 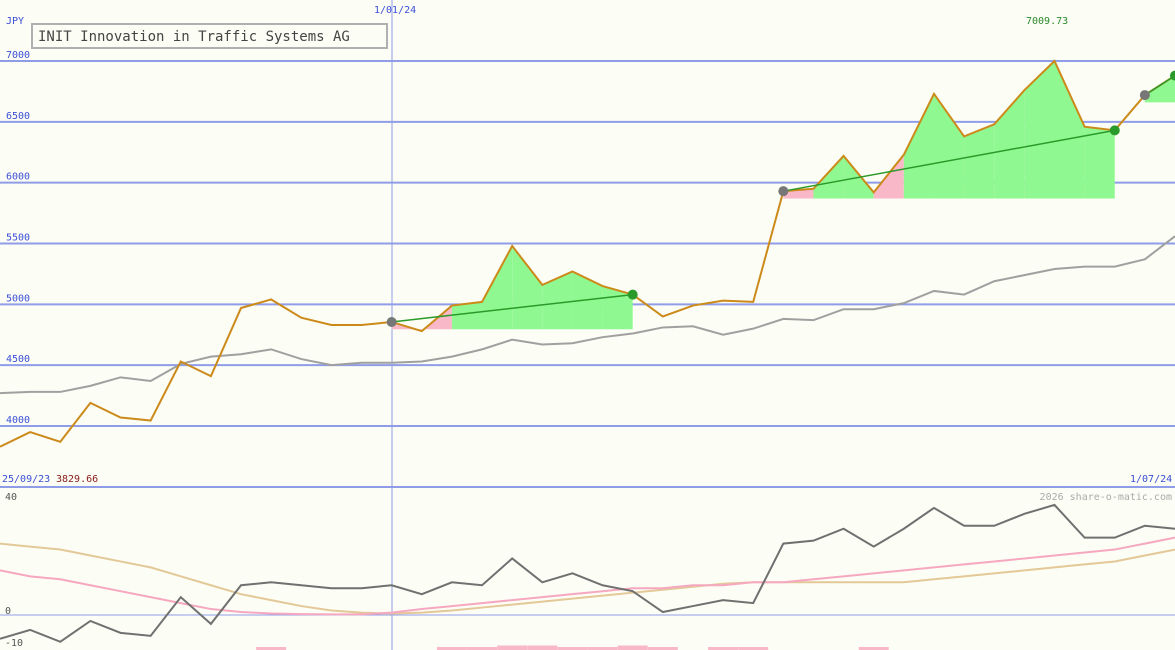 What do you see at coordinates (18, 177) in the screenshot?
I see `y-tick-label-6000: 6000` at bounding box center [18, 177].